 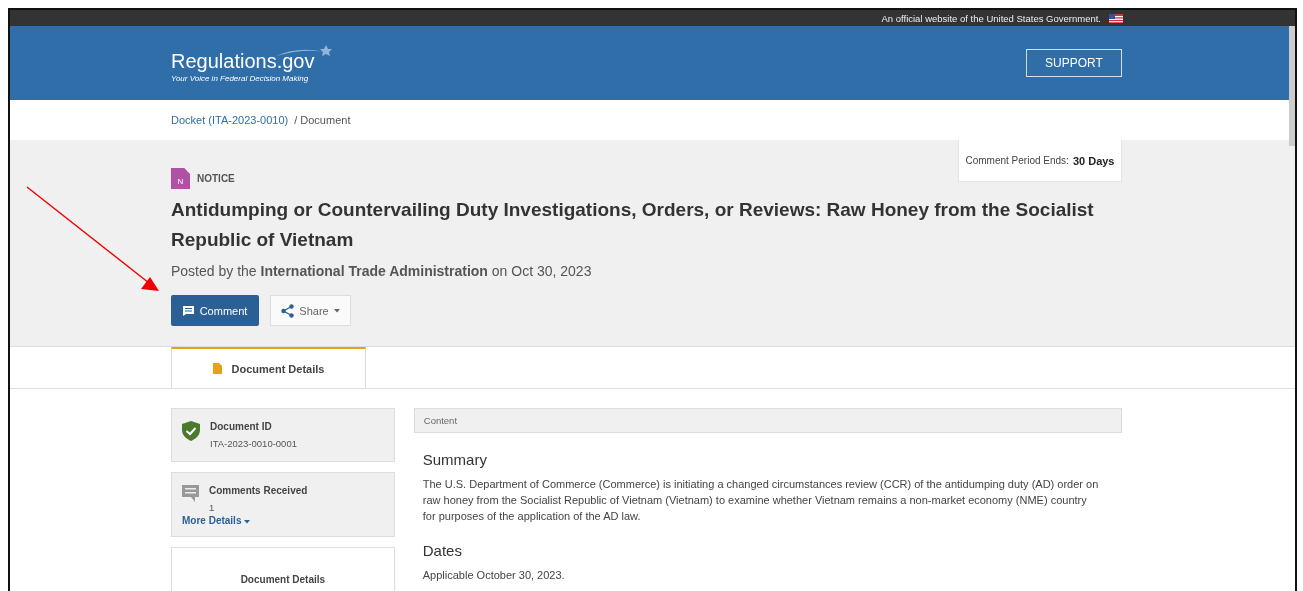 I want to click on tab: Document Details, so click(x=268, y=368).